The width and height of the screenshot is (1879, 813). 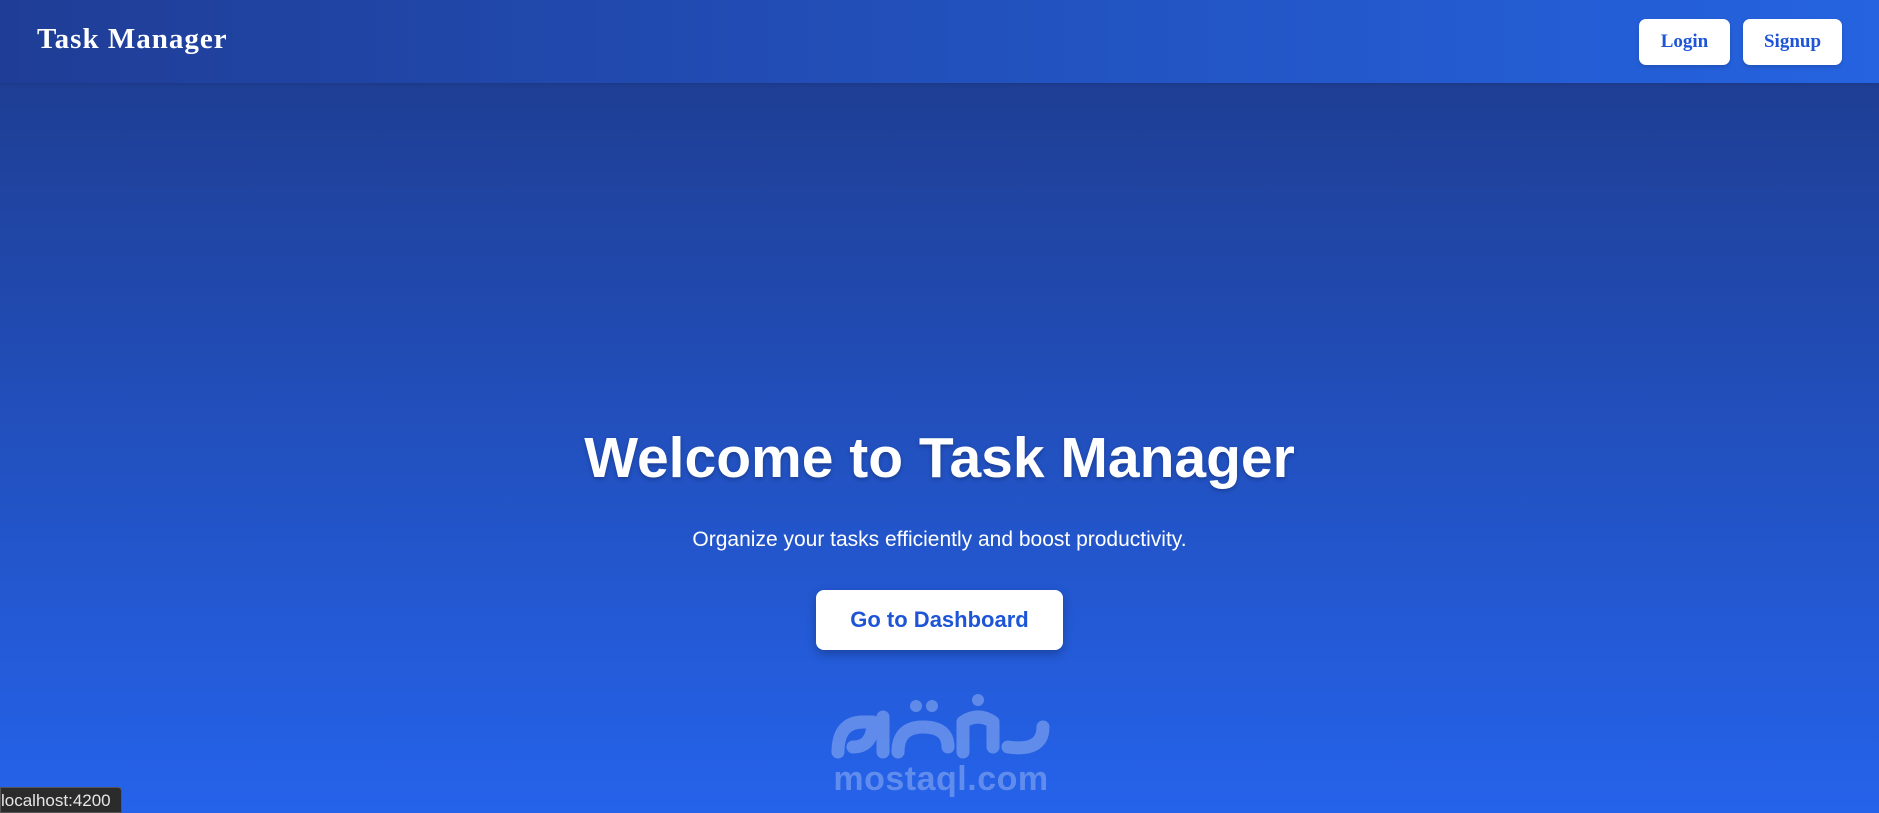 What do you see at coordinates (1792, 42) in the screenshot?
I see `signup-button: Signup` at bounding box center [1792, 42].